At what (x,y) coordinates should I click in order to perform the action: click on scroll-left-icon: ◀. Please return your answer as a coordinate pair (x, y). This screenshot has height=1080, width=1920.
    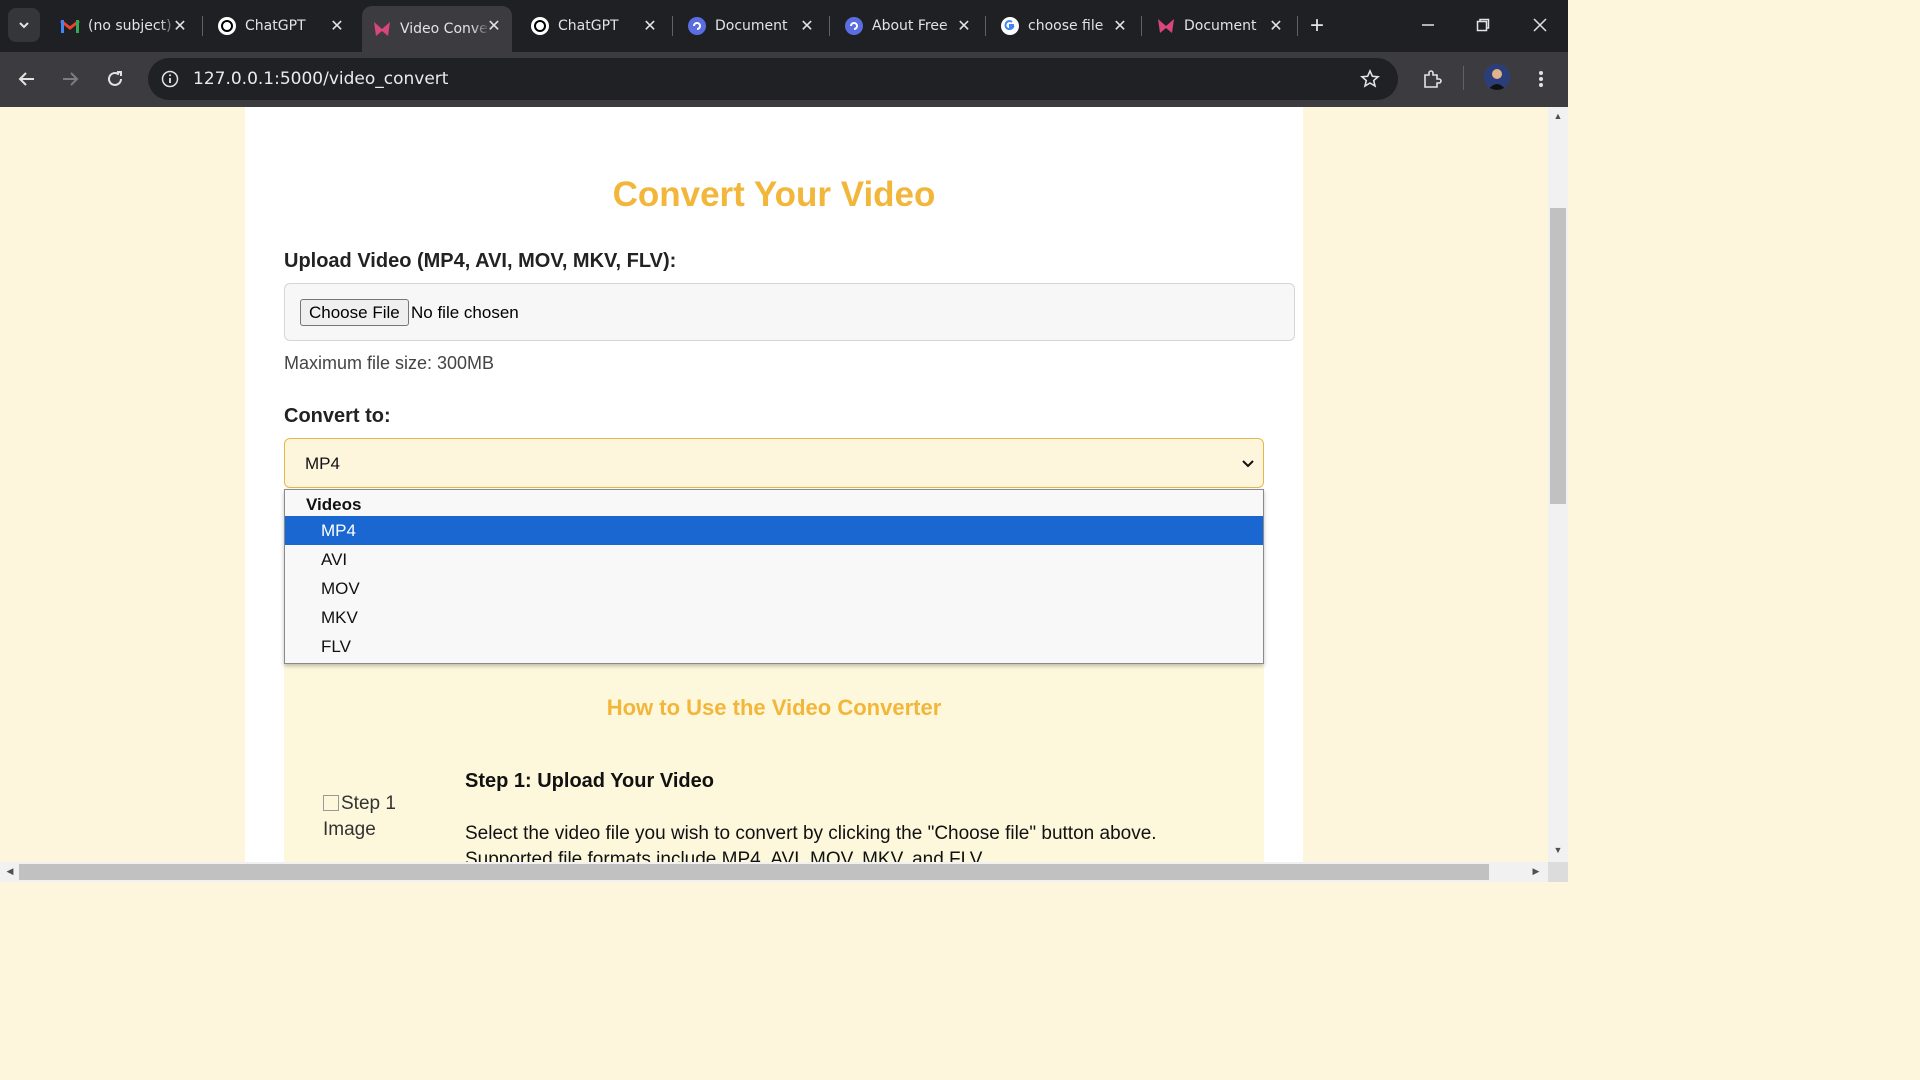
    Looking at the image, I should click on (10, 872).